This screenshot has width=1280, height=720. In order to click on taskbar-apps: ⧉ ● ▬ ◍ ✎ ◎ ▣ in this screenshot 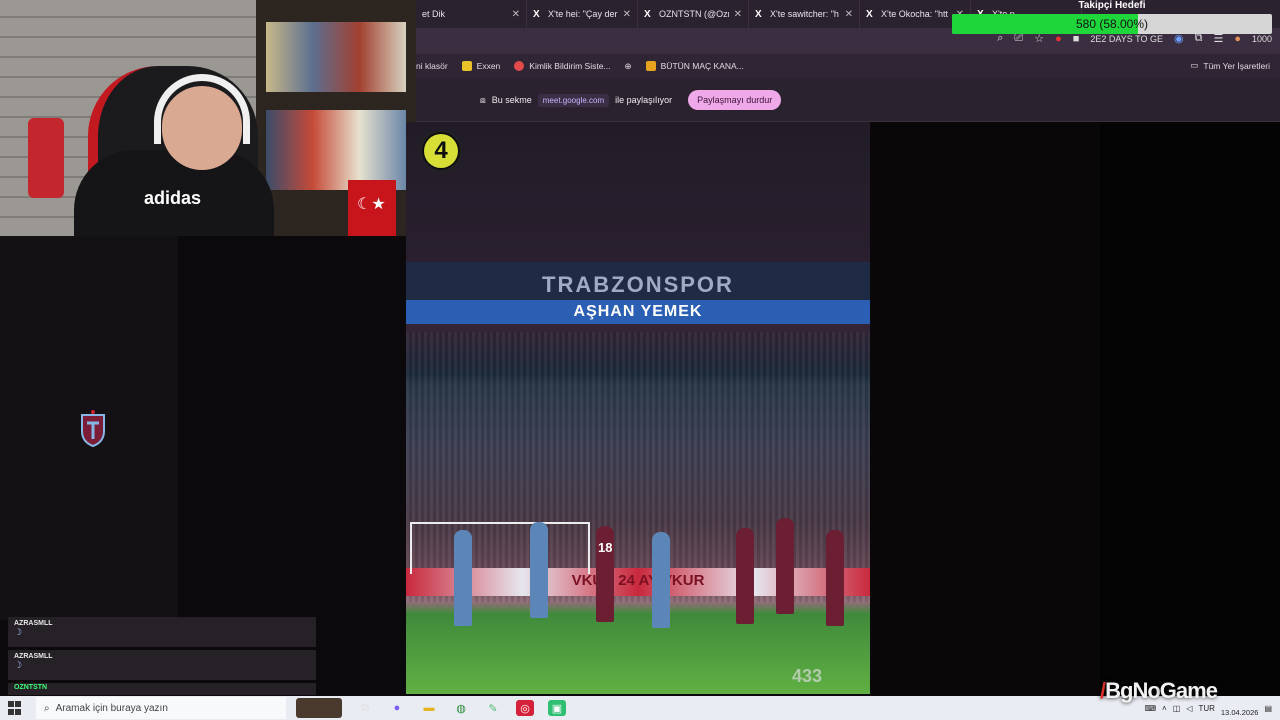, I will do `click(431, 708)`.